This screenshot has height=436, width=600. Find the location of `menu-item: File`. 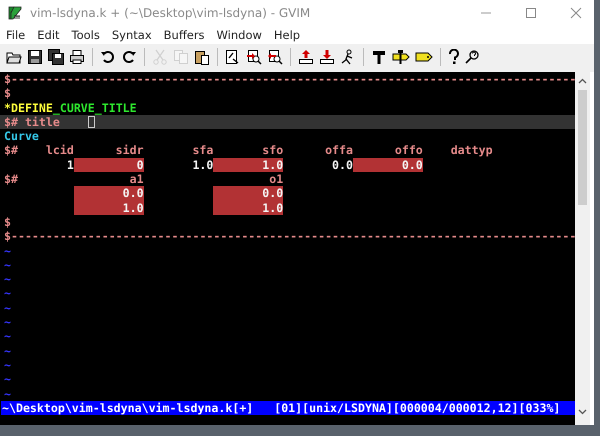

menu-item: File is located at coordinates (16, 35).